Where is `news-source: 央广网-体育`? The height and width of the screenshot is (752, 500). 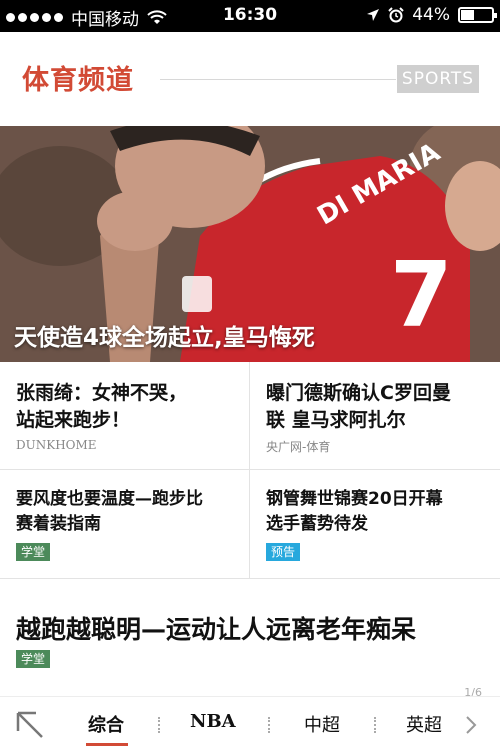
news-source: 央广网-体育 is located at coordinates (298, 447).